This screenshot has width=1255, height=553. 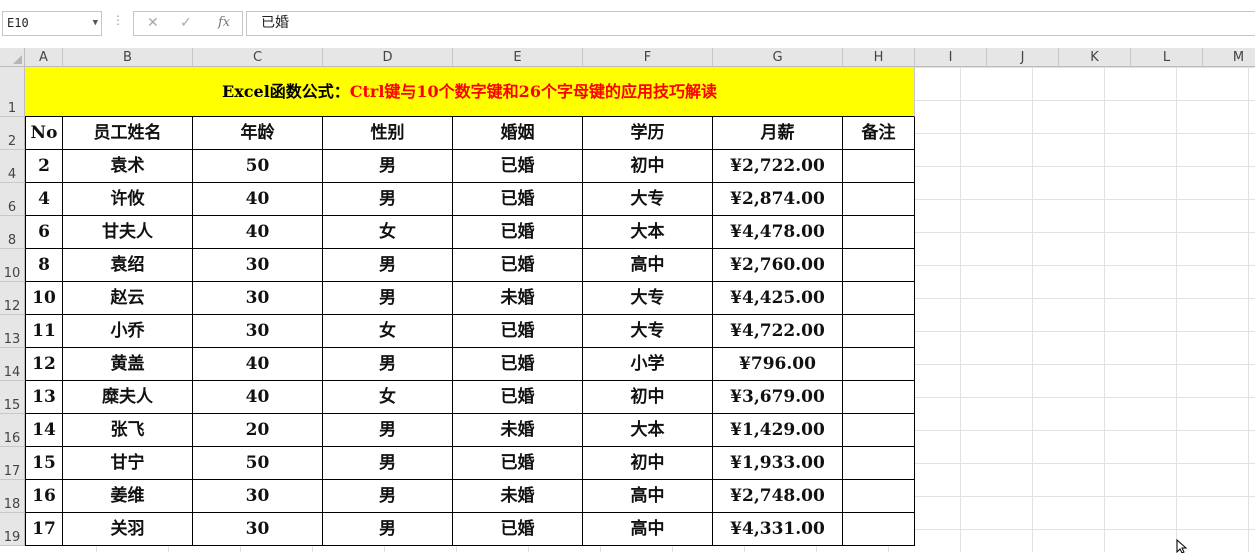 I want to click on table-cell: 4, so click(x=44, y=199).